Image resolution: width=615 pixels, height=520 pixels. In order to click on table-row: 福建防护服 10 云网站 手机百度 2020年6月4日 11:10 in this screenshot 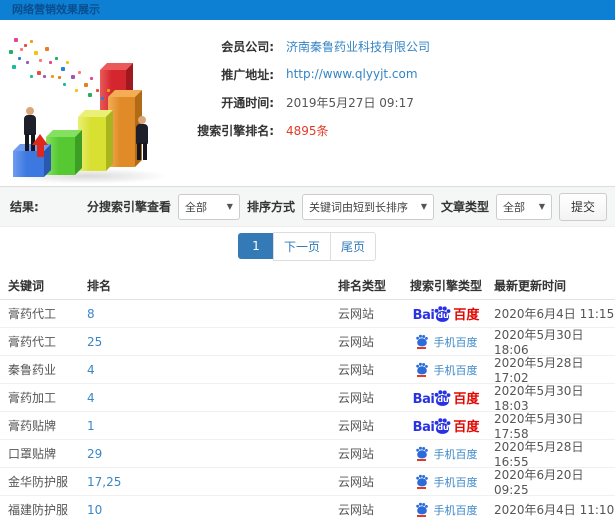, I will do `click(307, 508)`.